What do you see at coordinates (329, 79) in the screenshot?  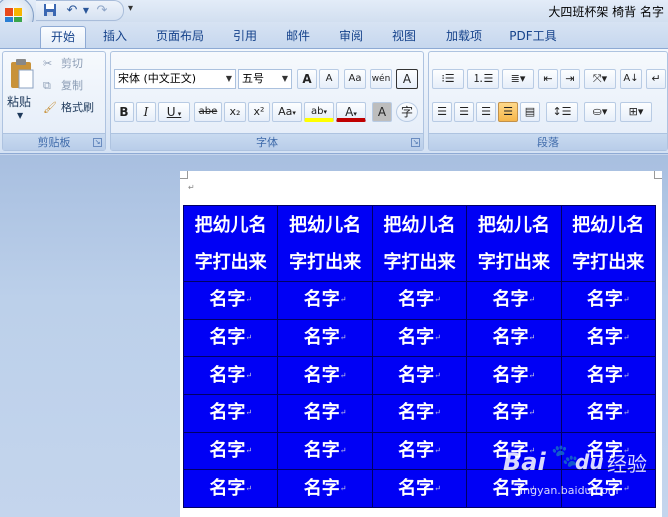 I see `shrink-font-button: A` at bounding box center [329, 79].